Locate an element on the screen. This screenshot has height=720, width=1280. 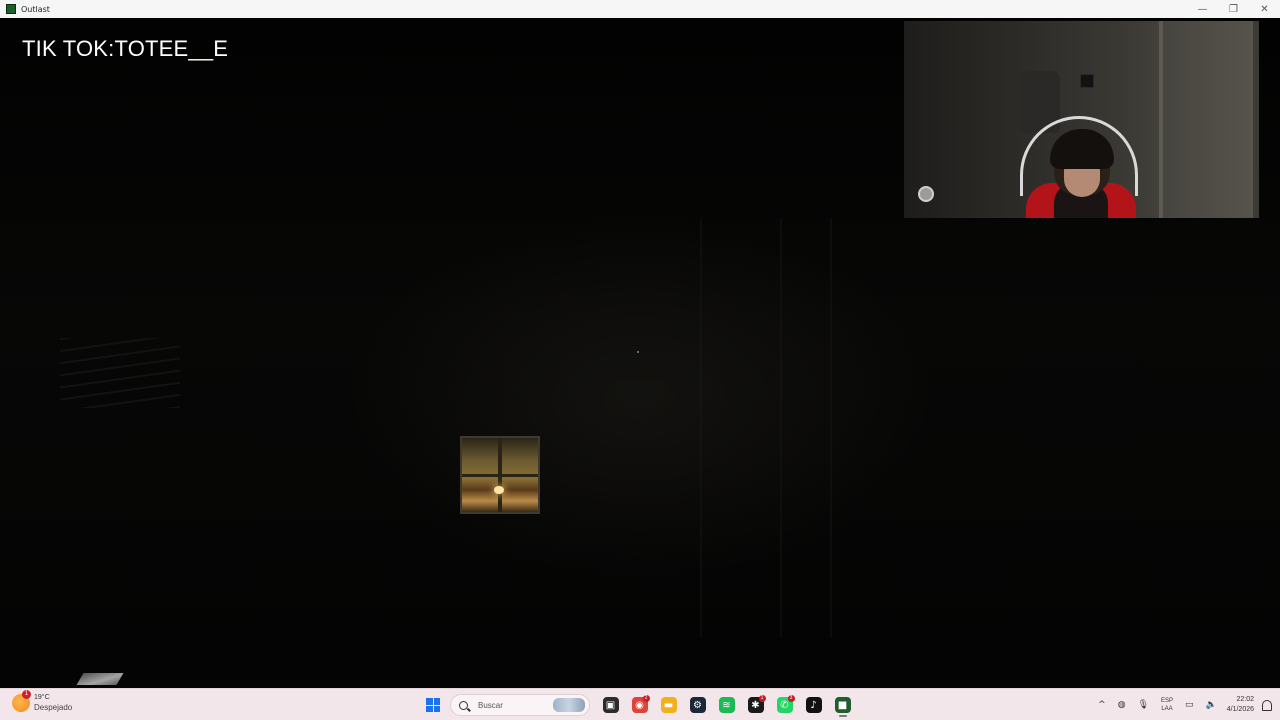
search-placeholder: Buscar is located at coordinates (490, 705).